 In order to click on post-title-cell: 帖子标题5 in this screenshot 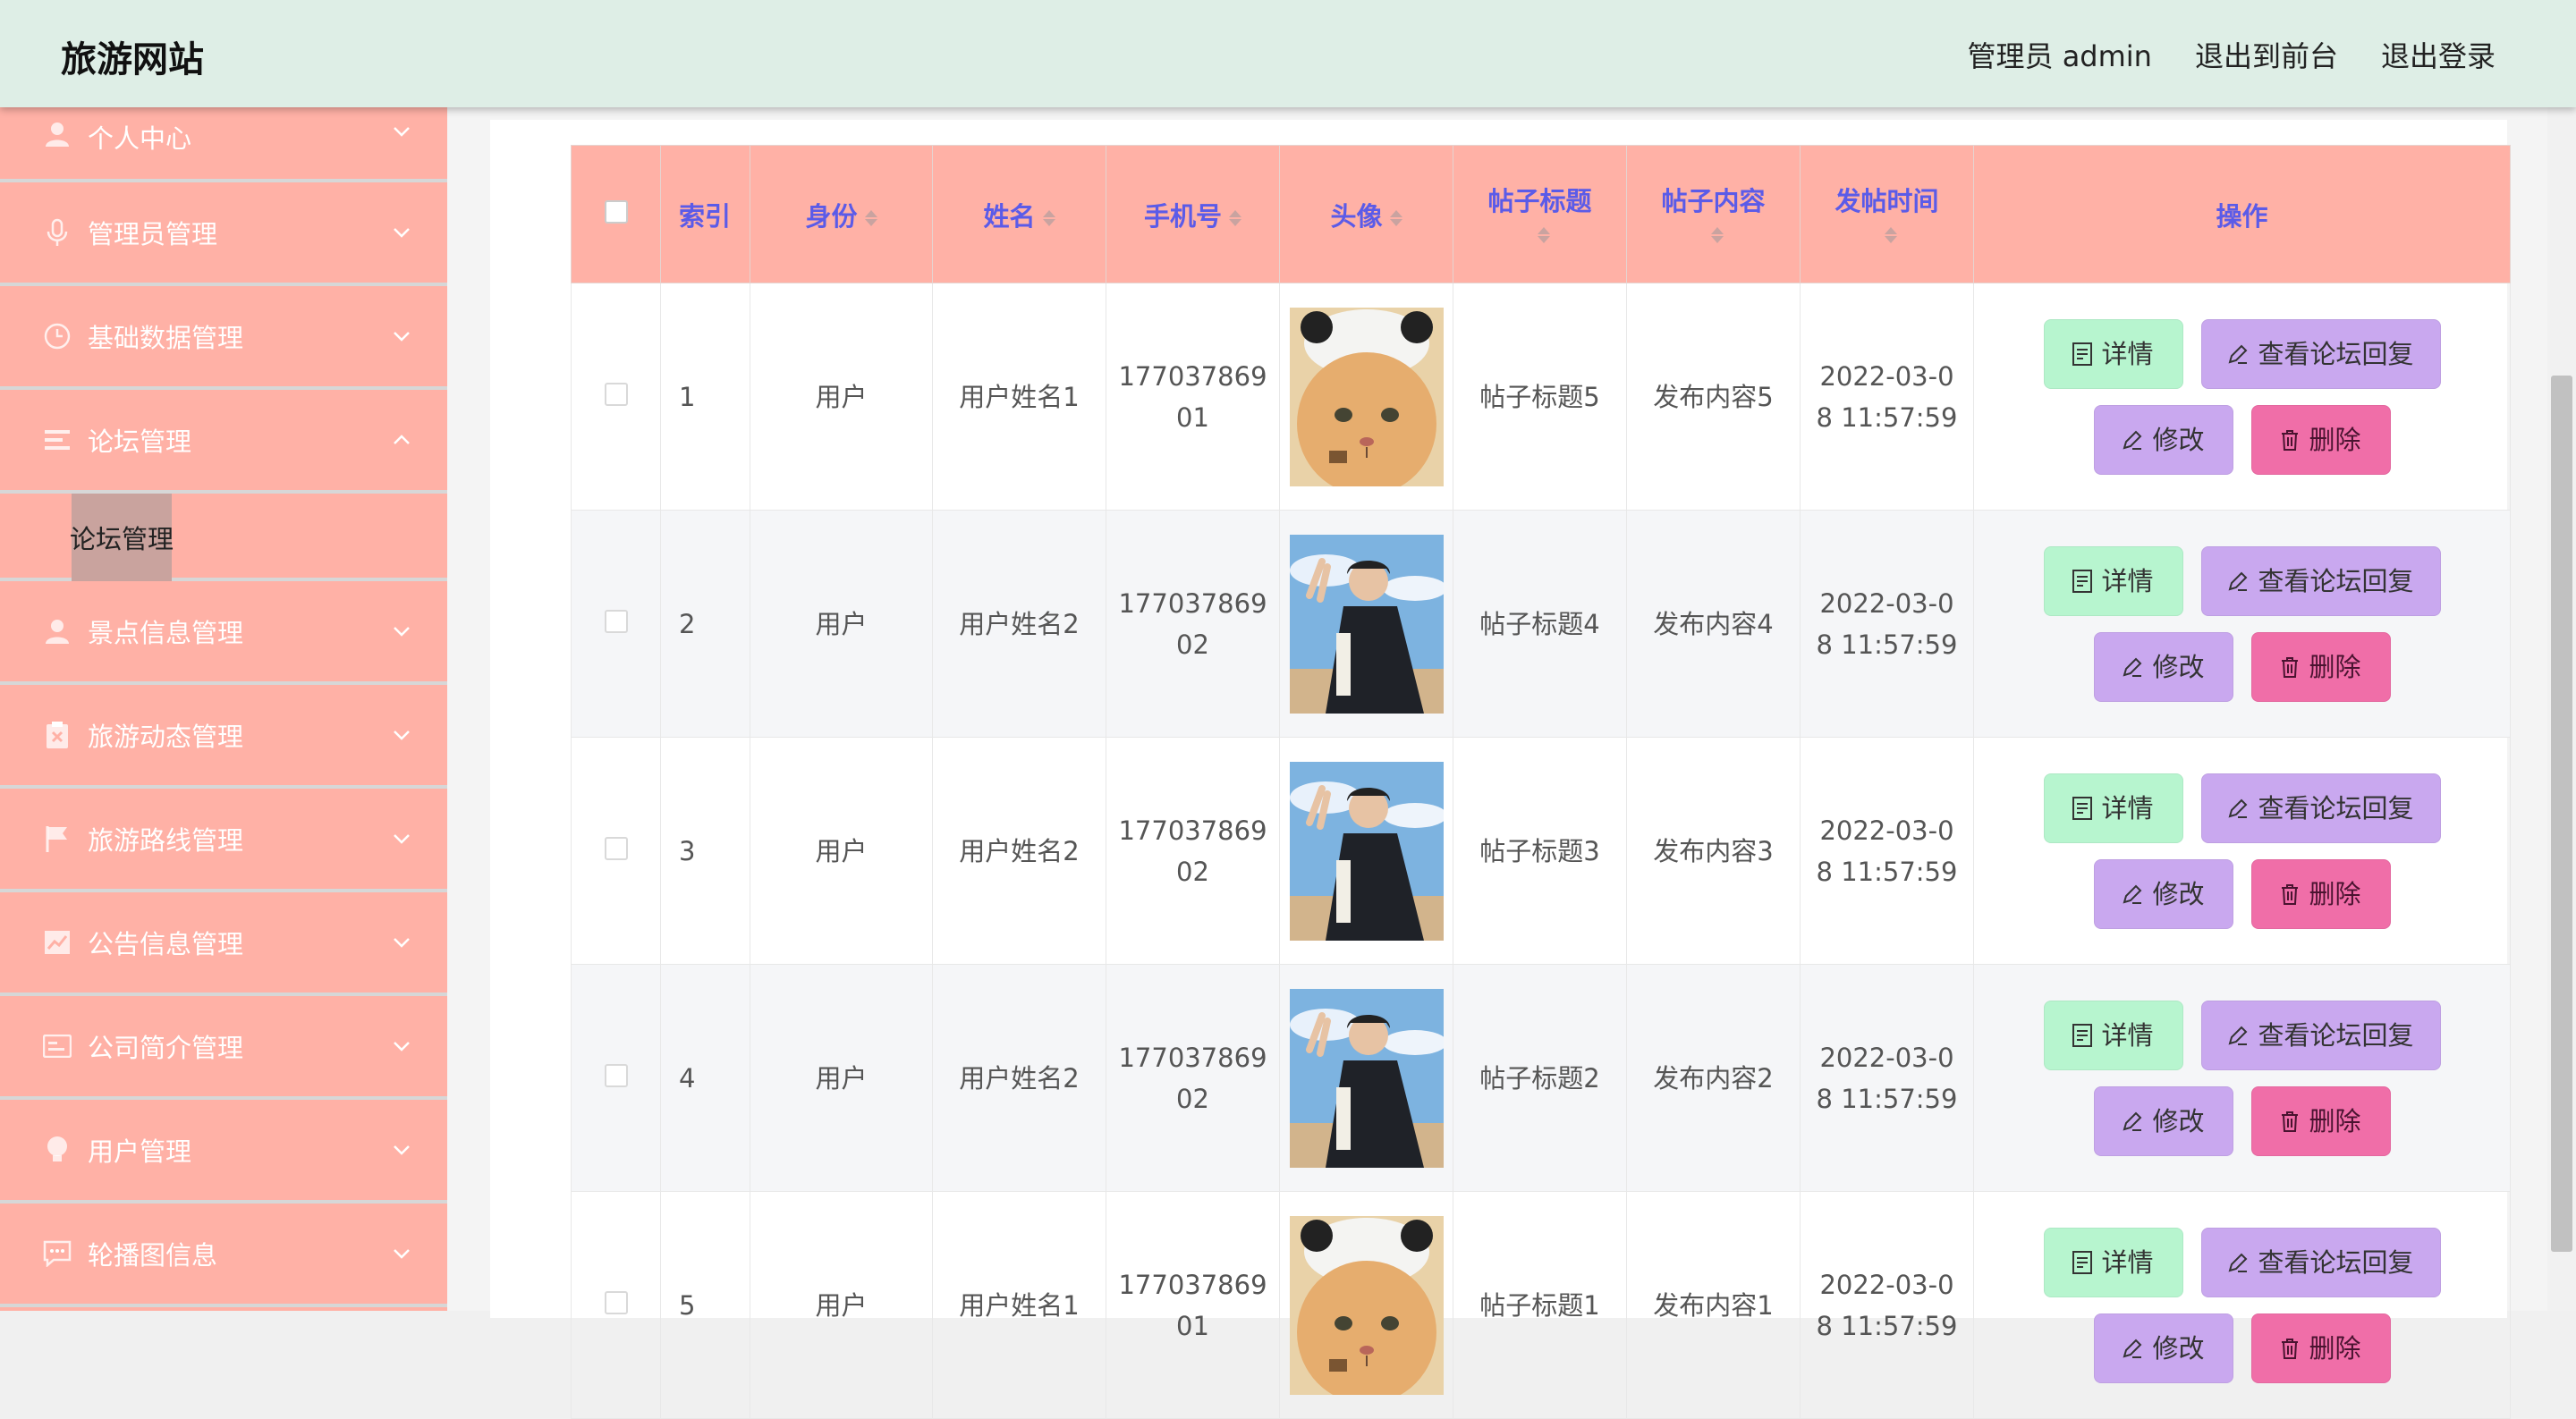, I will do `click(1540, 397)`.